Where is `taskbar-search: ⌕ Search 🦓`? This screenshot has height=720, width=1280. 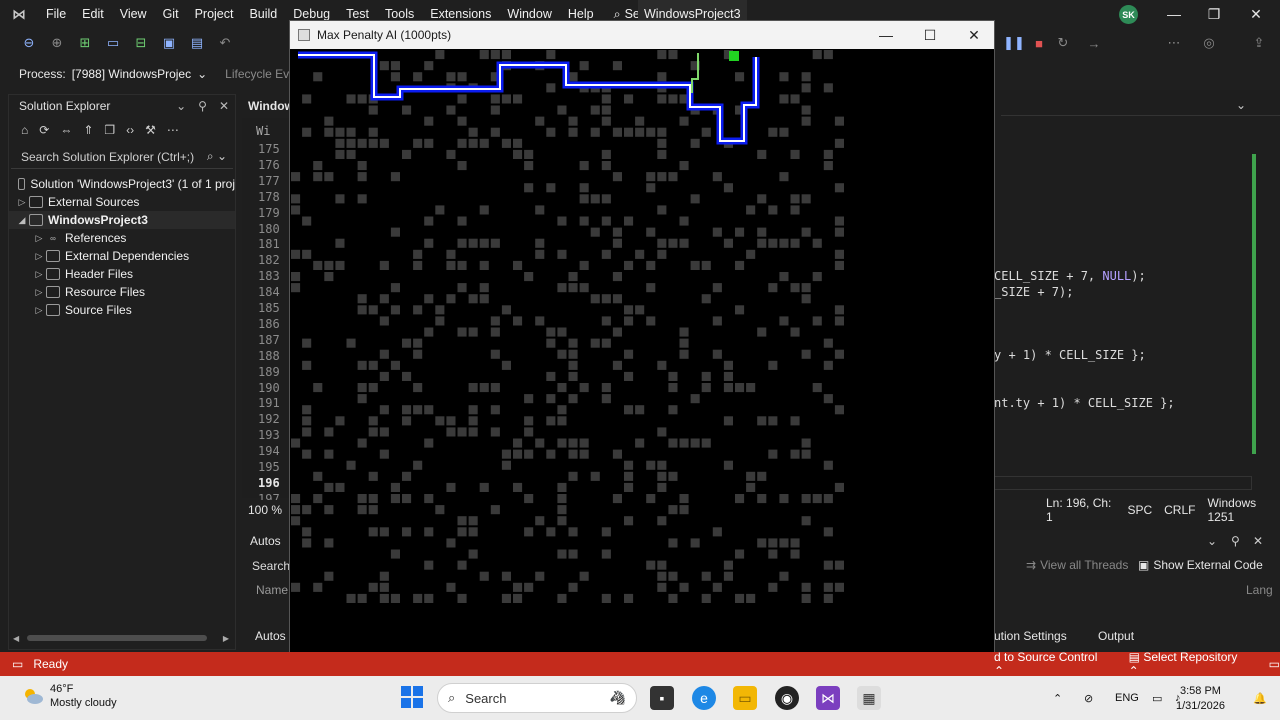
taskbar-search: ⌕ Search 🦓 is located at coordinates (537, 698).